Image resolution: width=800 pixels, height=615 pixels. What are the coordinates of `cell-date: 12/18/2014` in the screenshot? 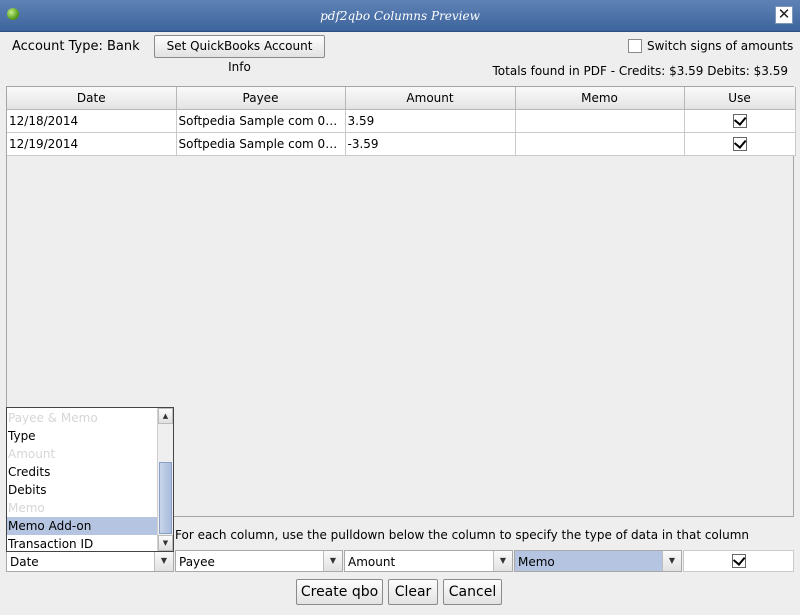 It's located at (92, 121).